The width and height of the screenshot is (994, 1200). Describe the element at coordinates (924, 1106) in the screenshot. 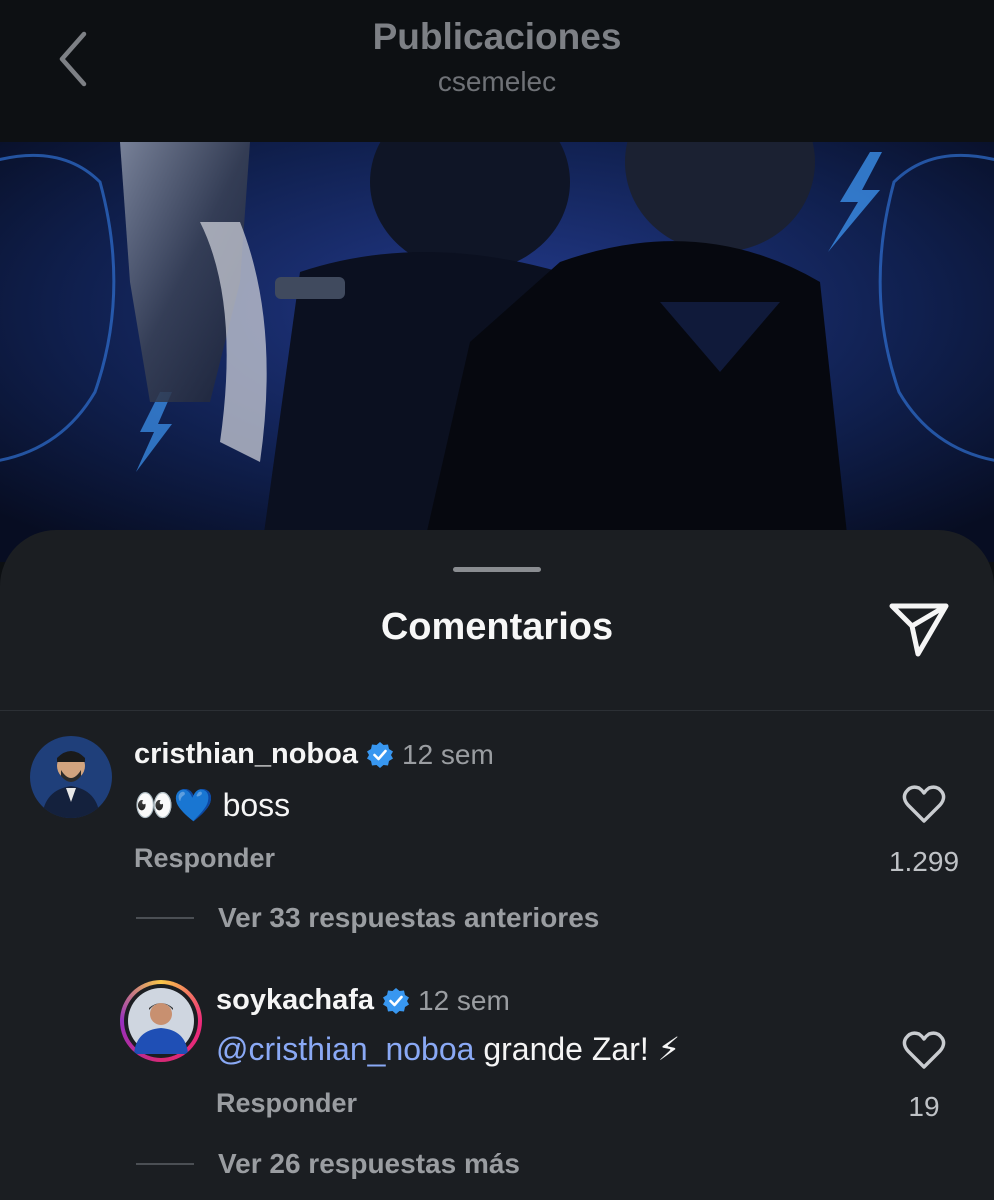

I see `like-count: 19` at that location.